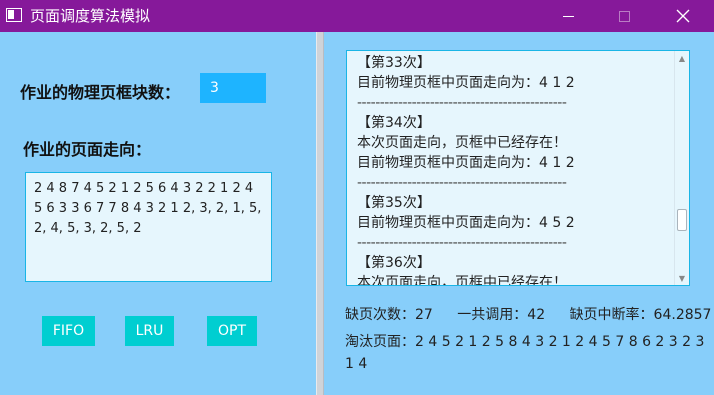  Describe the element at coordinates (501, 315) in the screenshot. I see `total-calls: 一共调用：42` at that location.